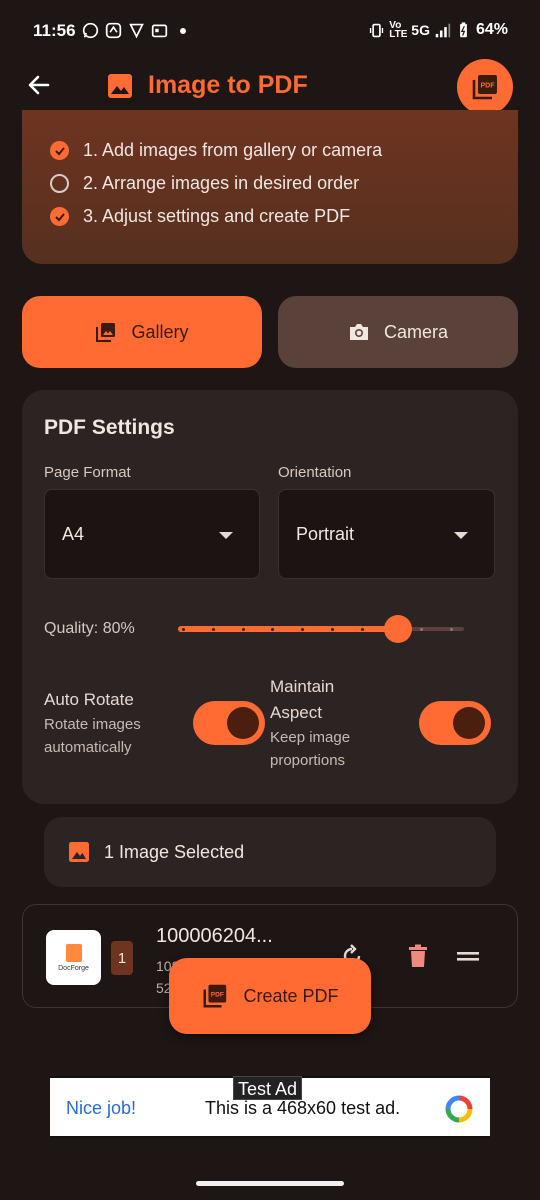 This screenshot has width=540, height=1200. What do you see at coordinates (420, 30) in the screenshot?
I see `network-type: 5G` at bounding box center [420, 30].